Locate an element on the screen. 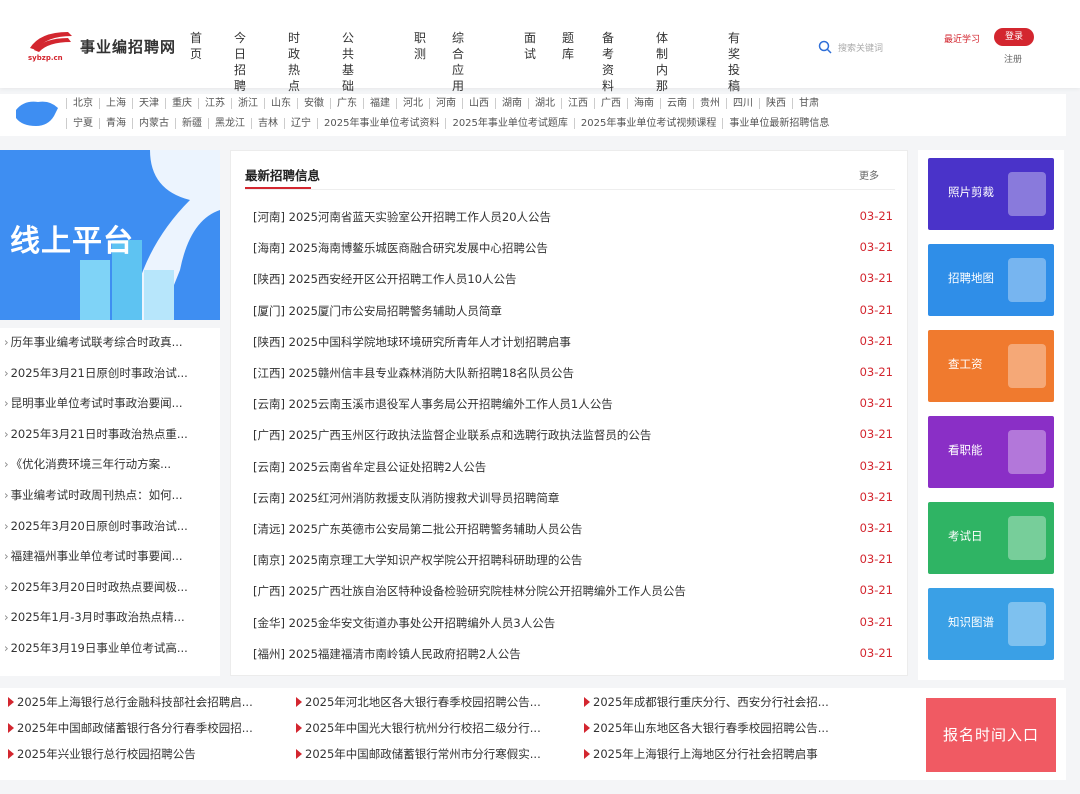 The width and height of the screenshot is (1080, 794). promo-banner: 线上平台 is located at coordinates (110, 235).